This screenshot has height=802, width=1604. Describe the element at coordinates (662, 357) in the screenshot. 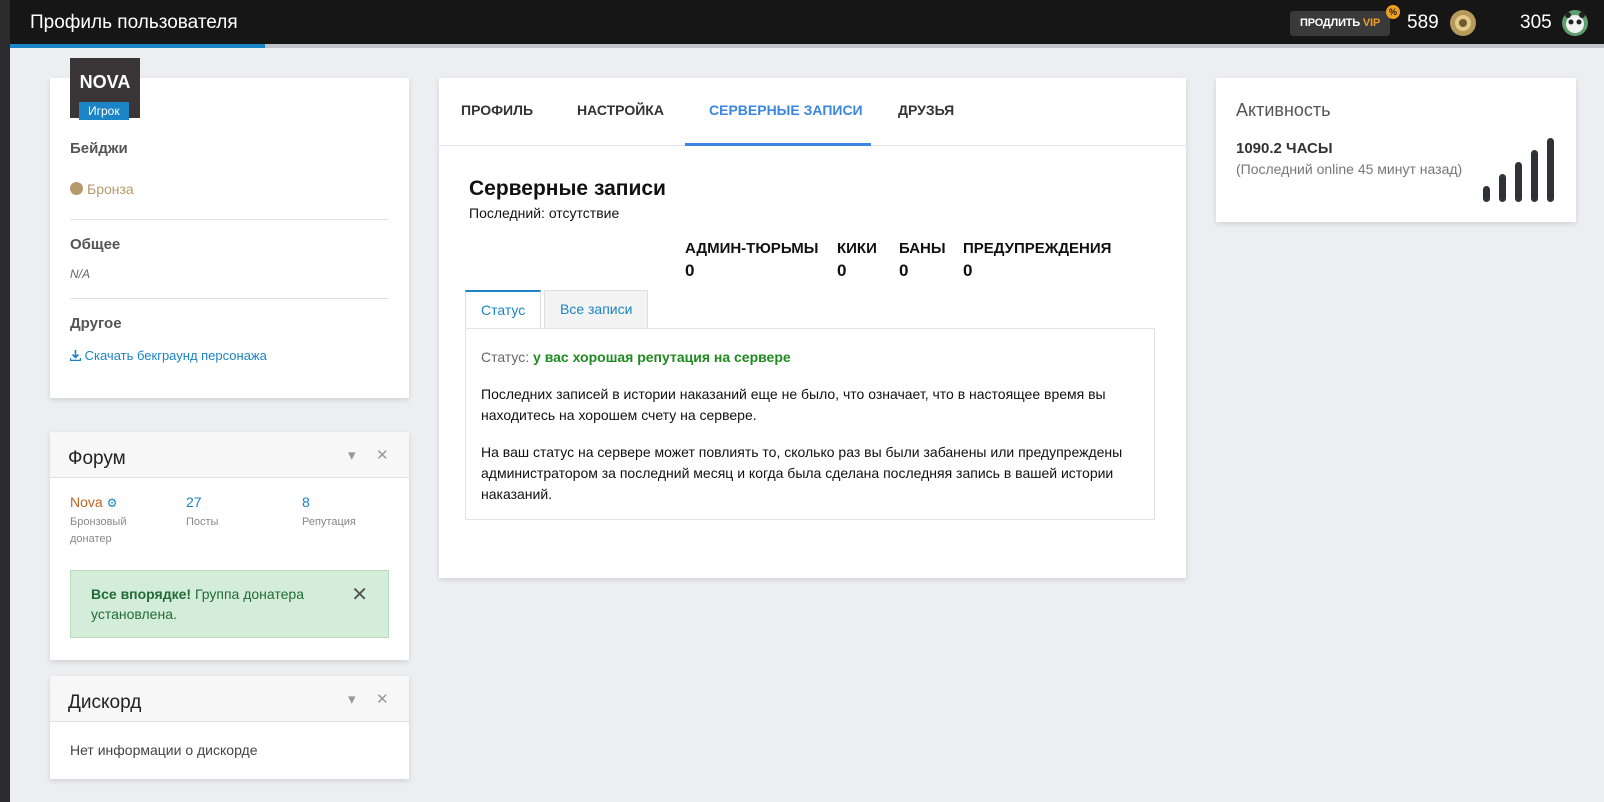

I see `status-value: у вас хорошая репутация на сервере` at that location.